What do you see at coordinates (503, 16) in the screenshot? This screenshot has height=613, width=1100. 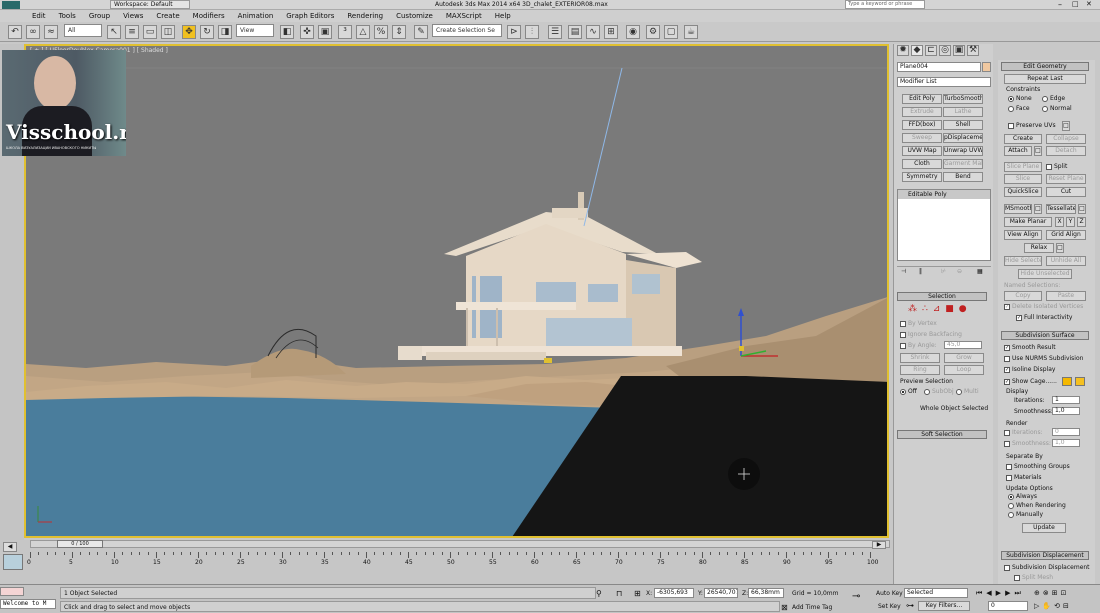 I see `menu-item-help: Help` at bounding box center [503, 16].